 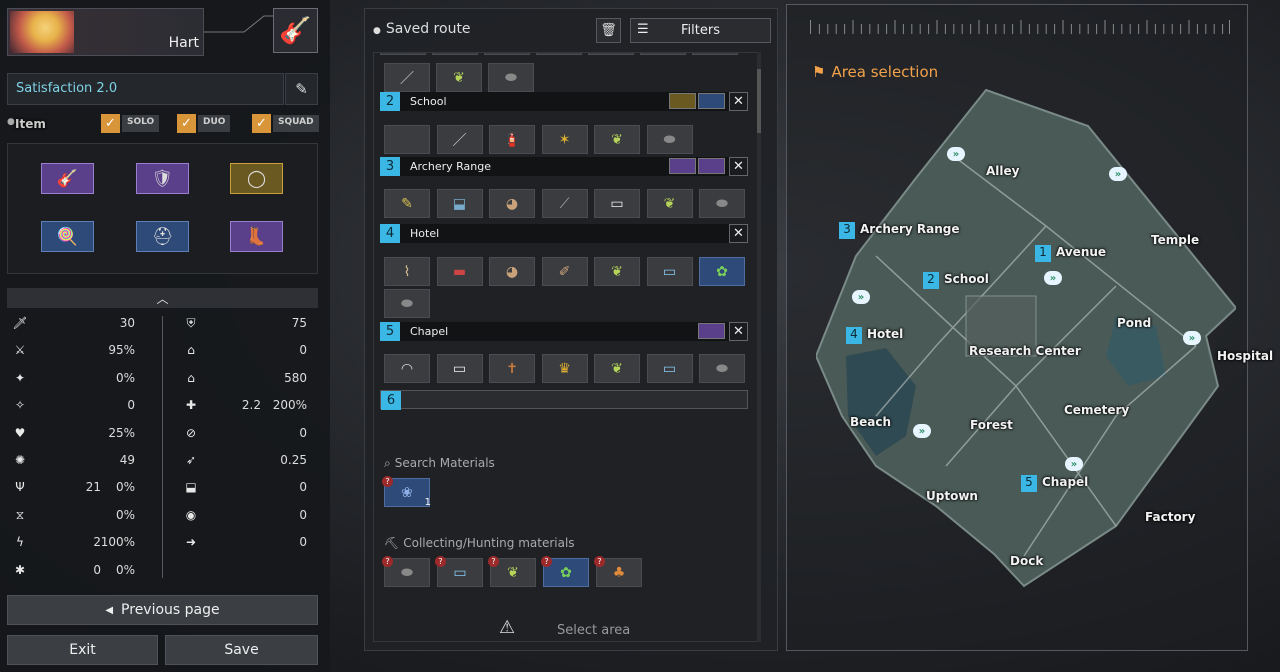 I want to click on pen-icon: ✎, so click(x=407, y=203).